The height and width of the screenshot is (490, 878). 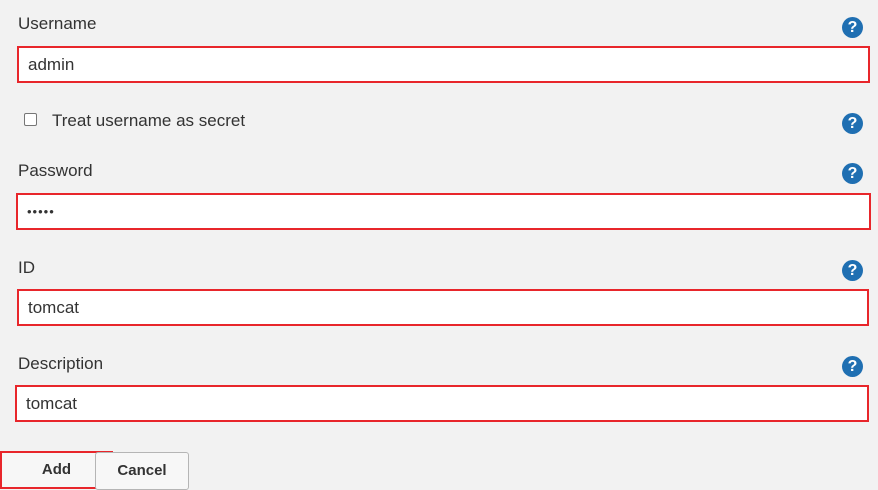 I want to click on username-help-icon: ?, so click(x=852, y=27).